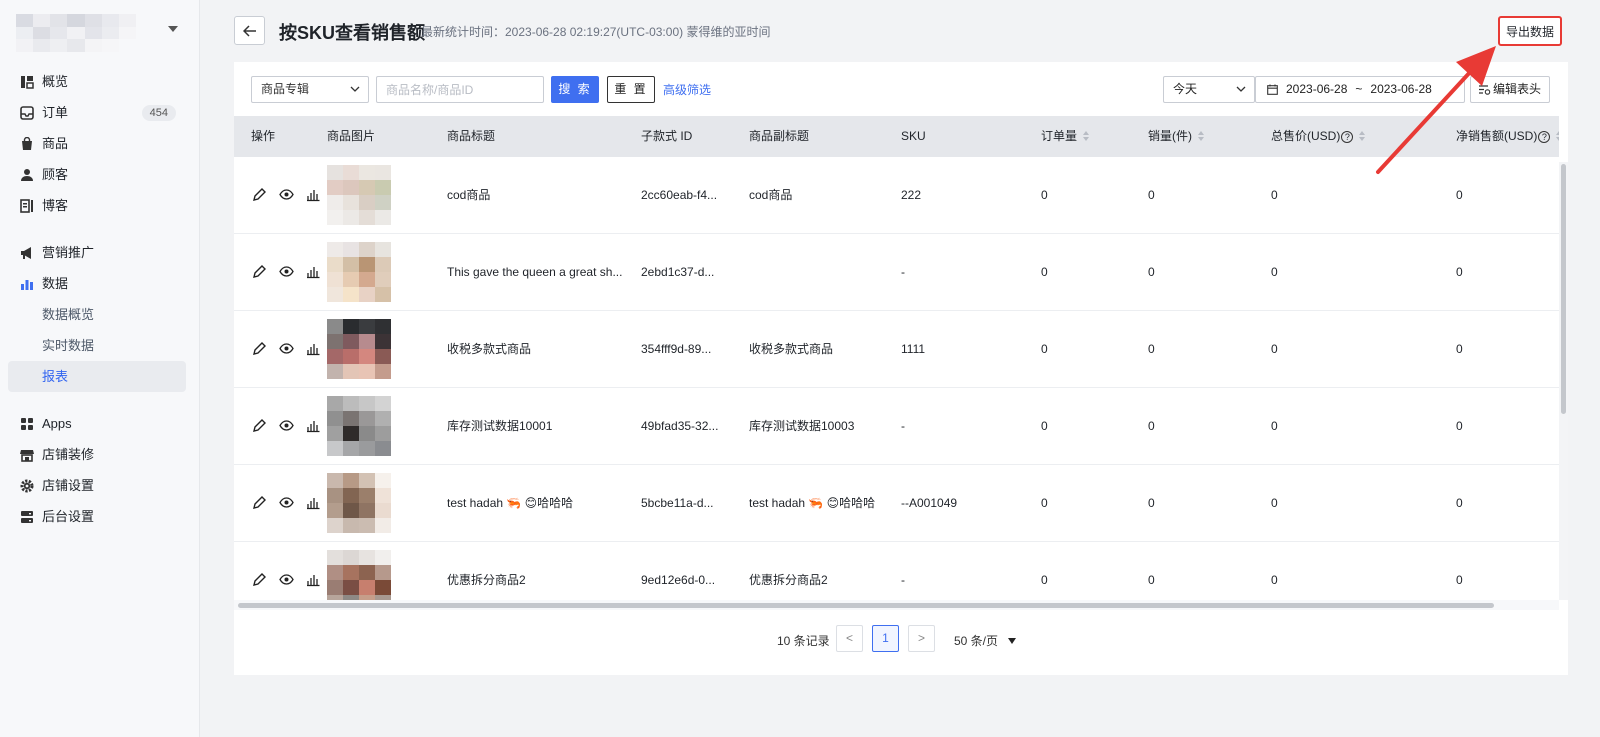 This screenshot has height=737, width=1600. I want to click on total-records: 10 条记录, so click(803, 641).